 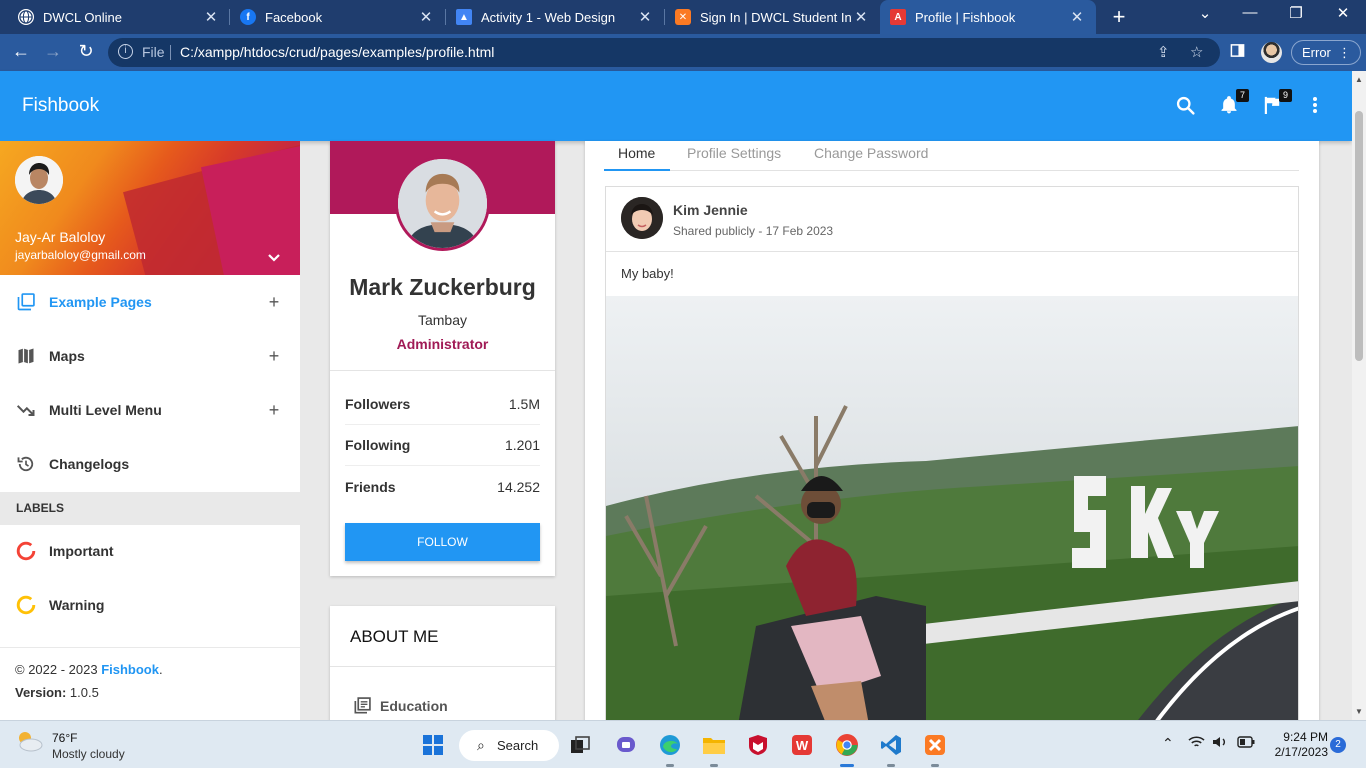 I want to click on pages-icon, so click(x=26, y=302).